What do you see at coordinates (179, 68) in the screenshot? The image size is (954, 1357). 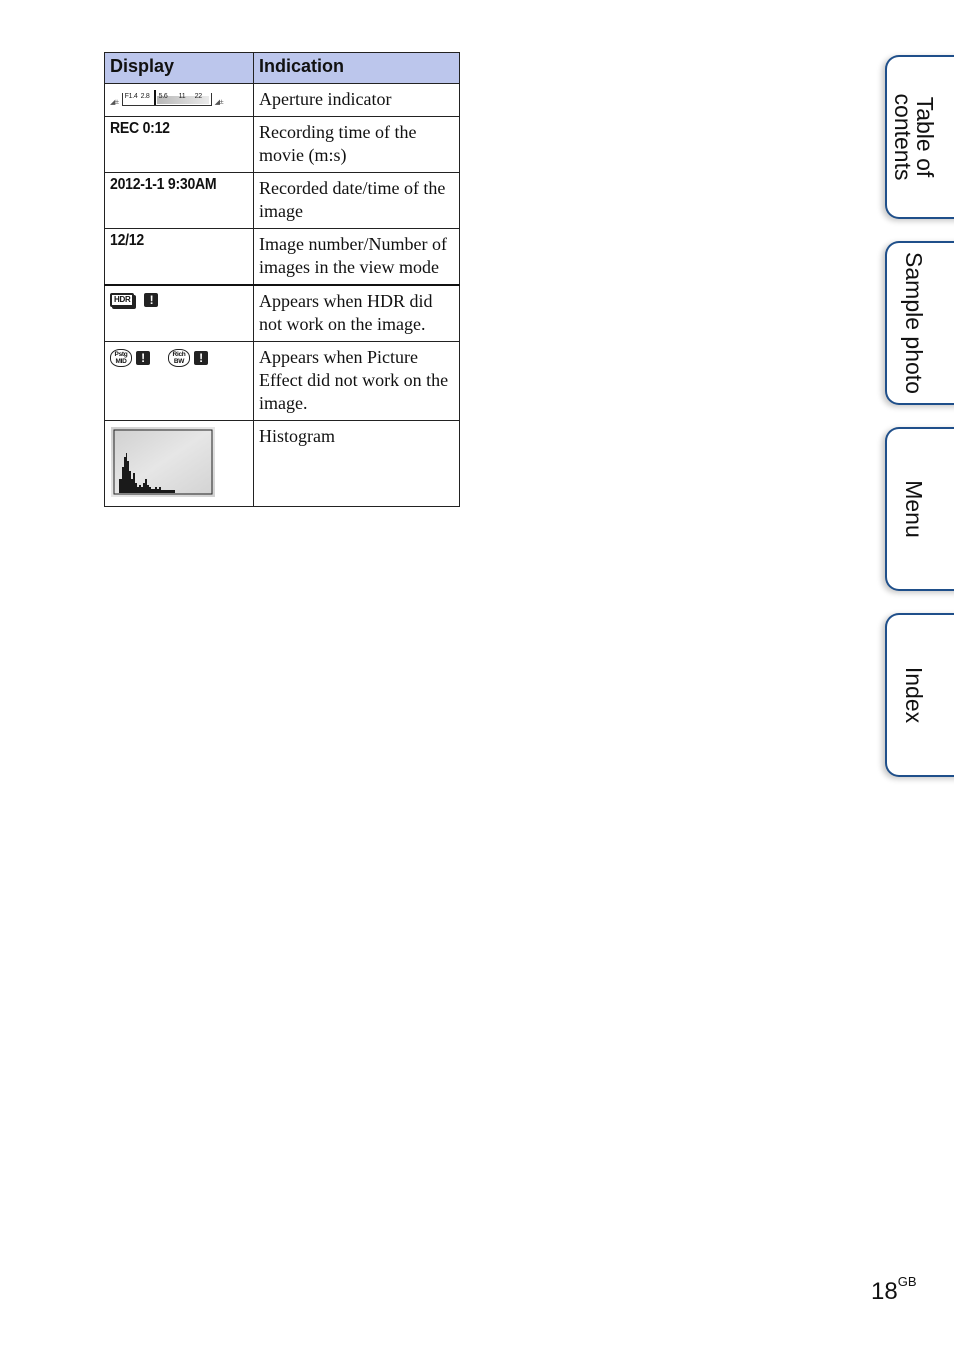 I see `header-display: Display` at bounding box center [179, 68].